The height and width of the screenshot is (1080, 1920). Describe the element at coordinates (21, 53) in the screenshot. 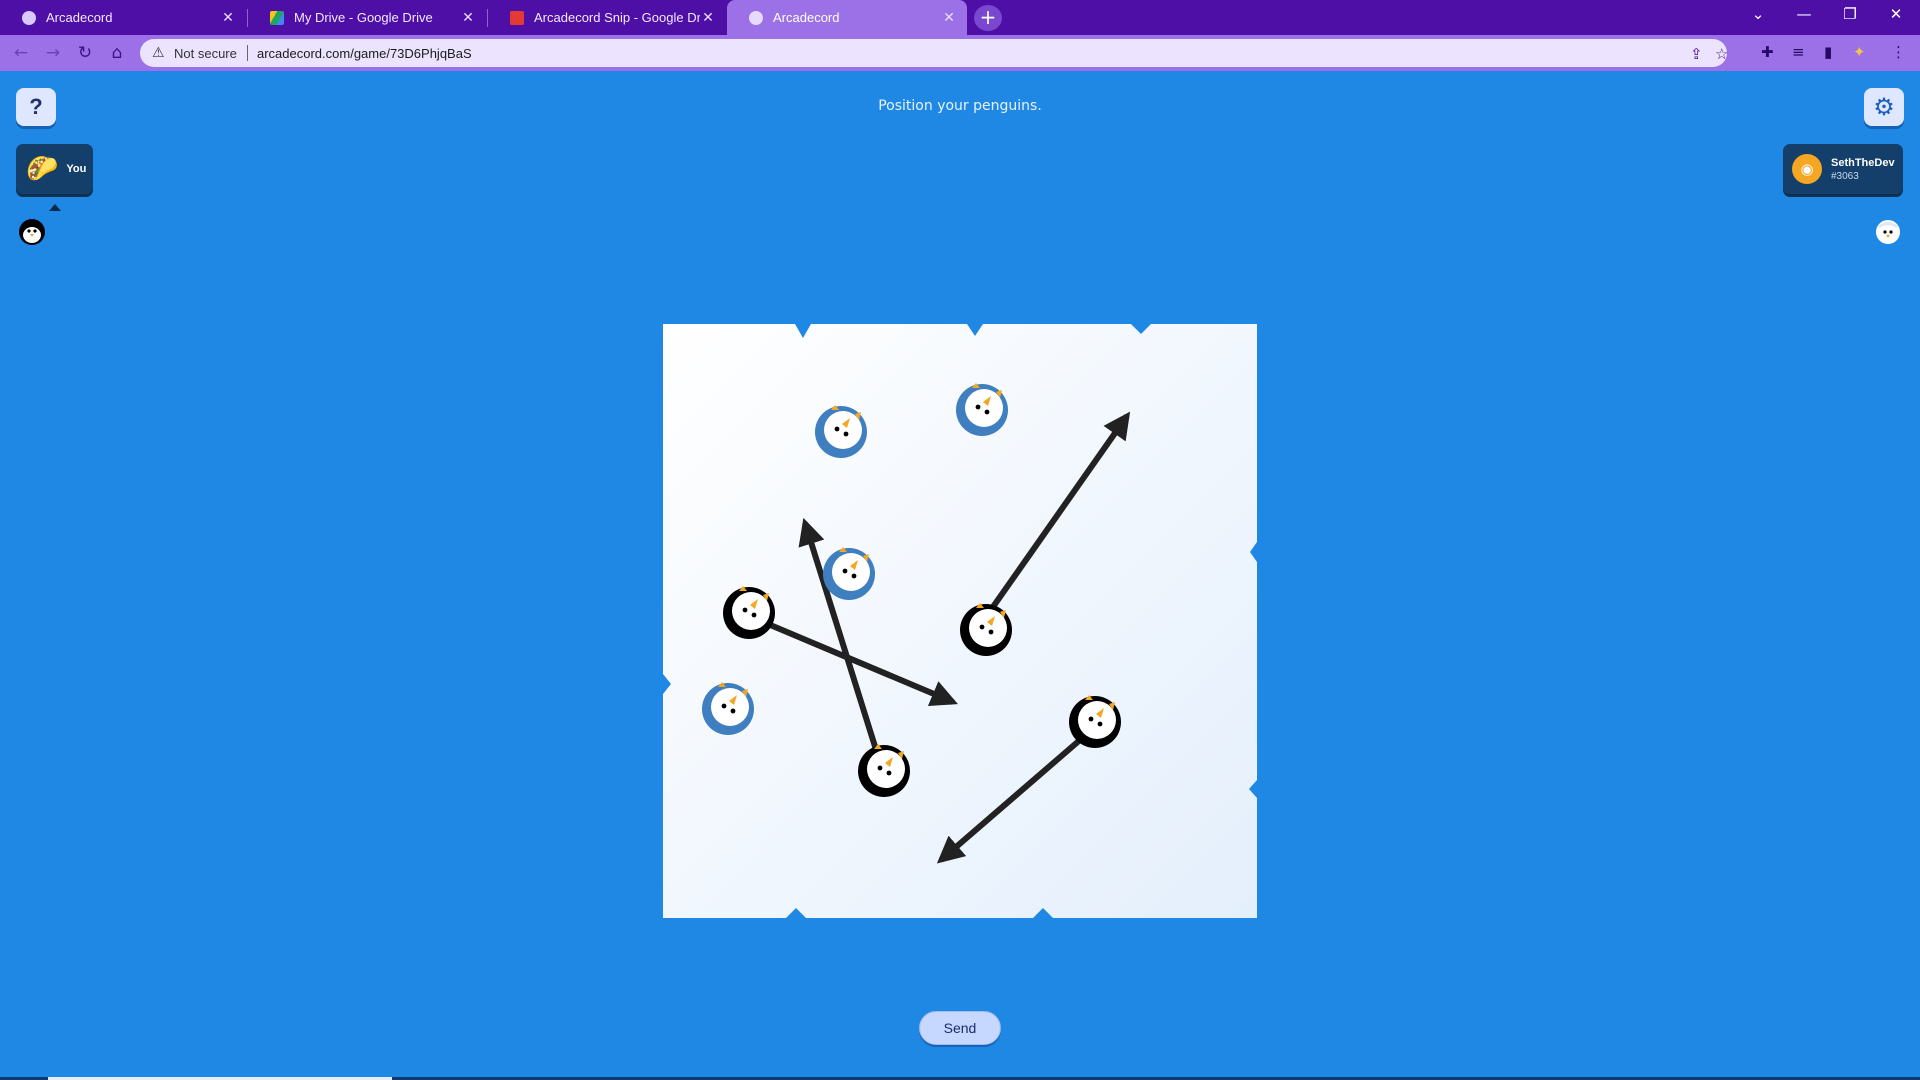

I see `back-icon: ←` at that location.